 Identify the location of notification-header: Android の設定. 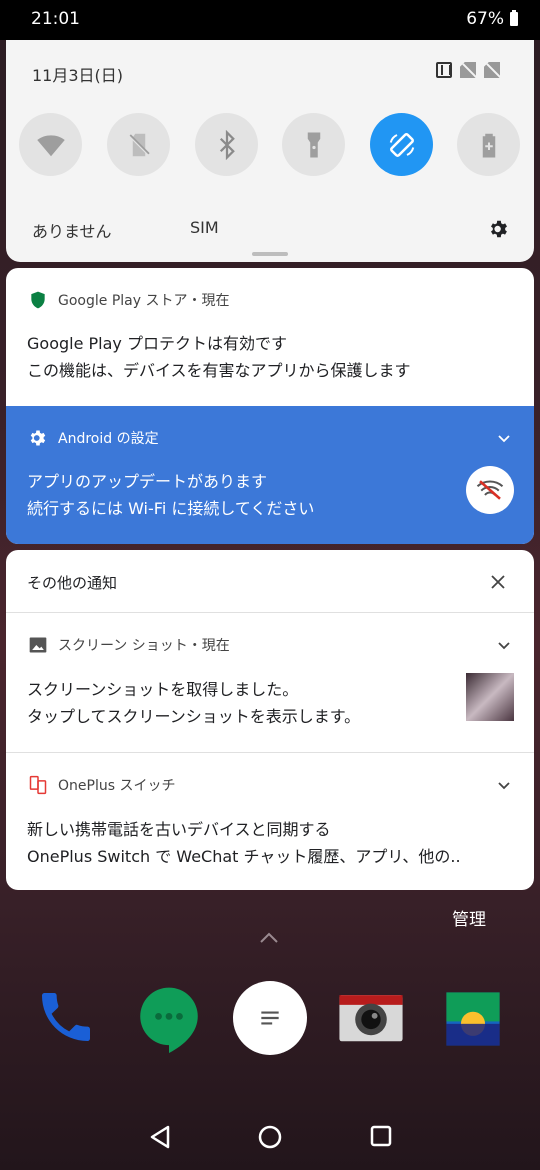
(93, 438).